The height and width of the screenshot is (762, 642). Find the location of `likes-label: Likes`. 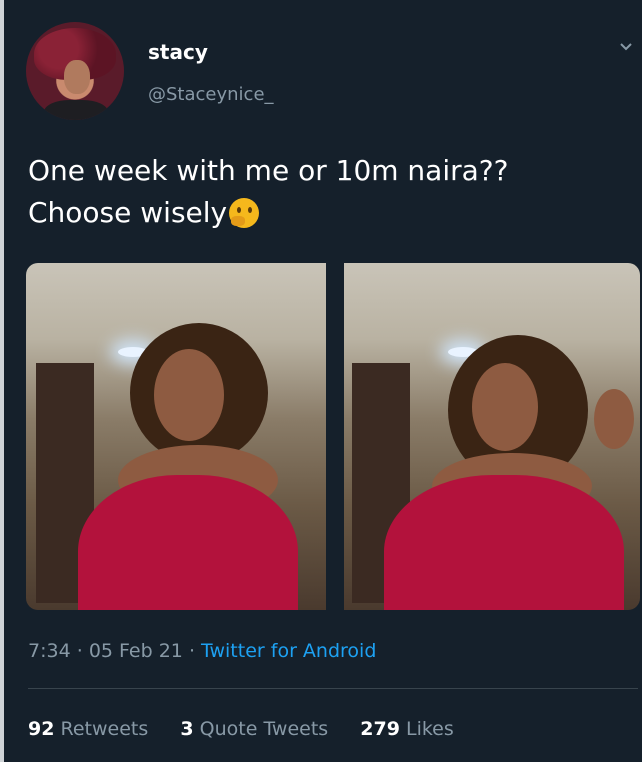

likes-label: Likes is located at coordinates (430, 729).